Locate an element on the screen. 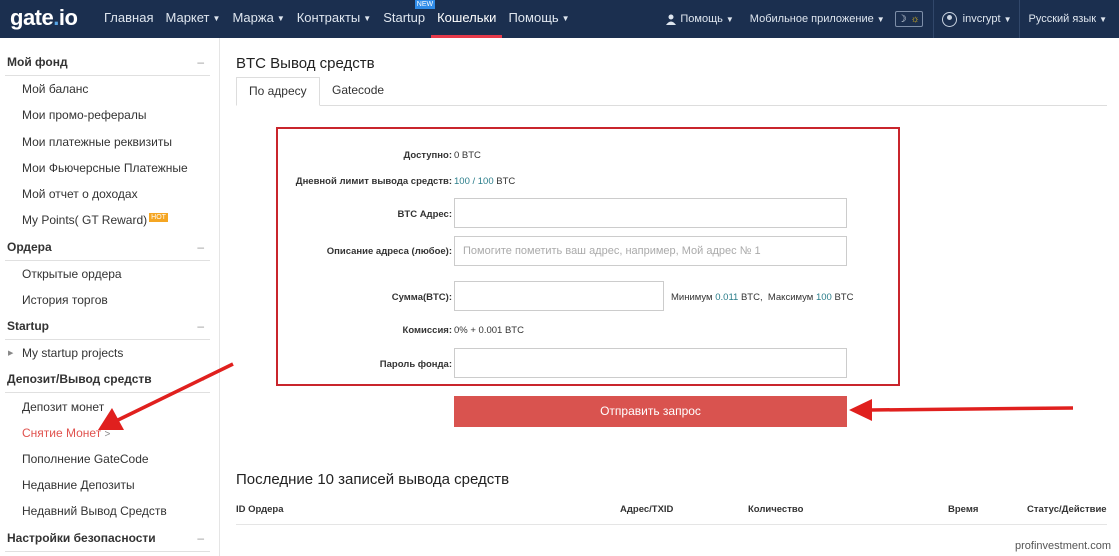 The width and height of the screenshot is (1119, 556). sidebar-item-futures-payments: Мои Фьючерсные Платежные is located at coordinates (105, 168).